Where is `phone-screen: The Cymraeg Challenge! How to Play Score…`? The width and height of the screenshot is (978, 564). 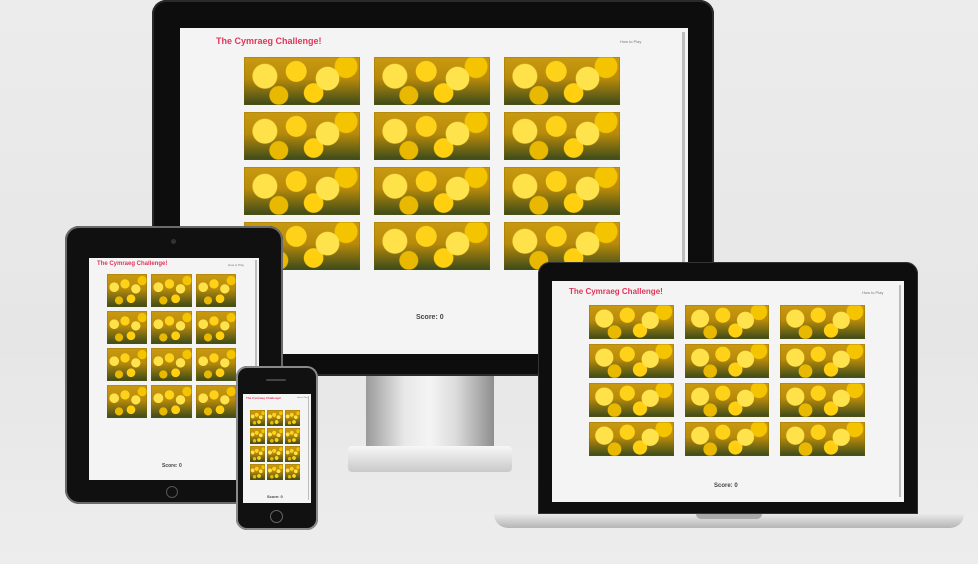 phone-screen: The Cymraeg Challenge! How to Play Score… is located at coordinates (277, 448).